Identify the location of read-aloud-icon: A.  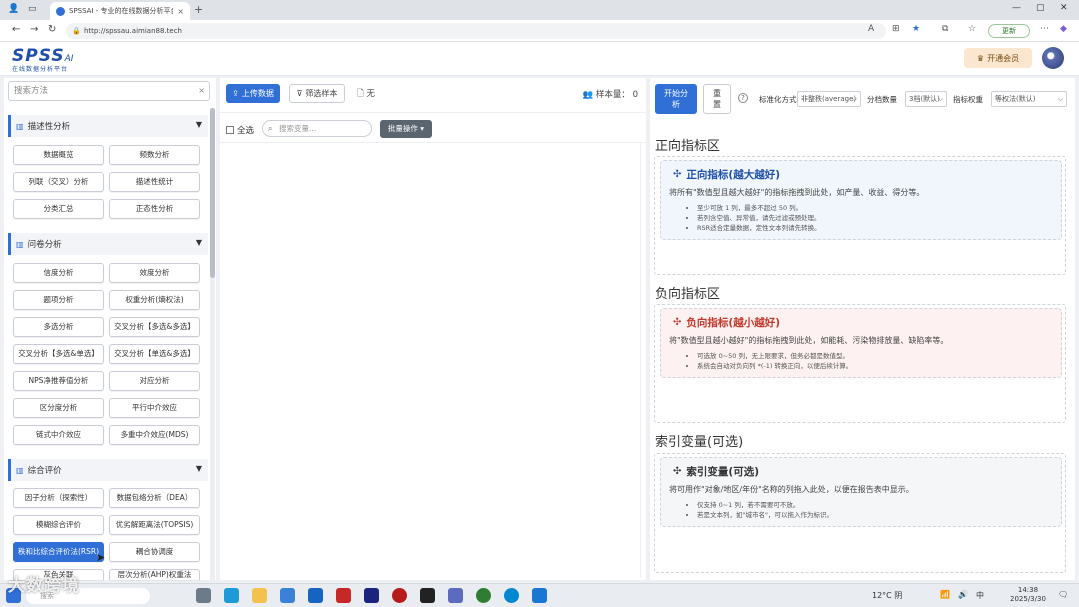
(871, 29).